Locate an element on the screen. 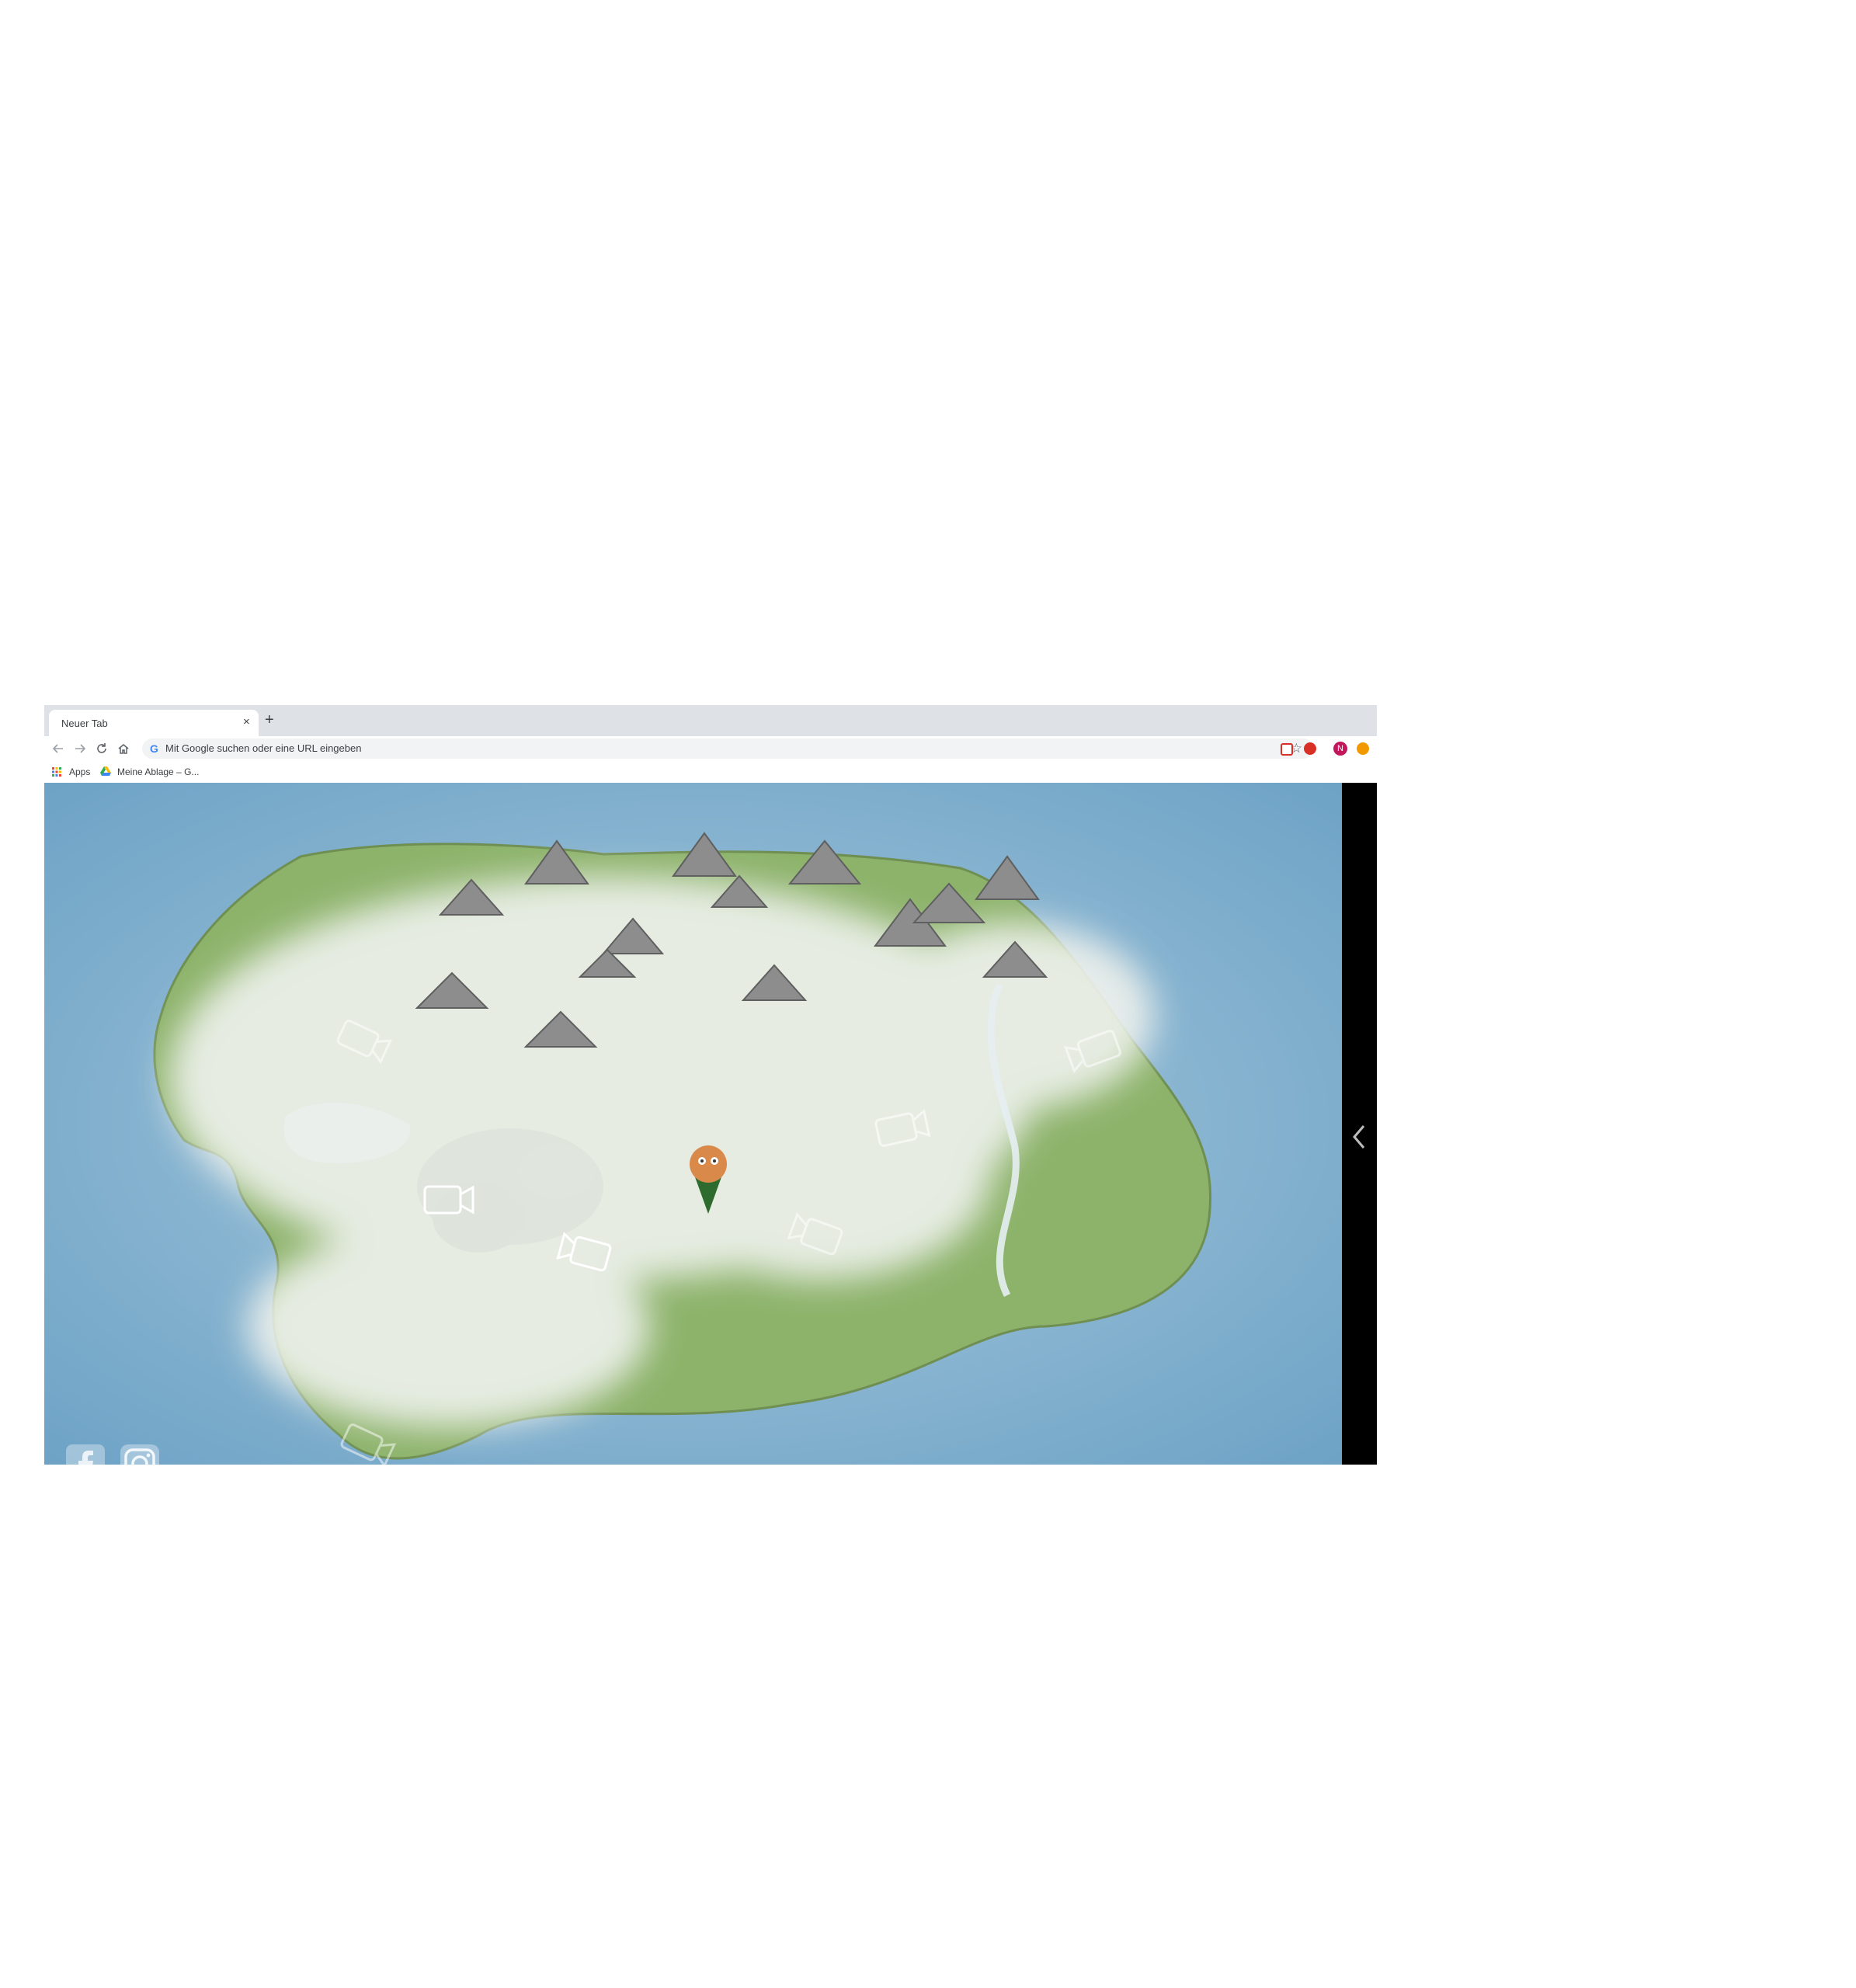  extension-adblock-icon is located at coordinates (1310, 748).